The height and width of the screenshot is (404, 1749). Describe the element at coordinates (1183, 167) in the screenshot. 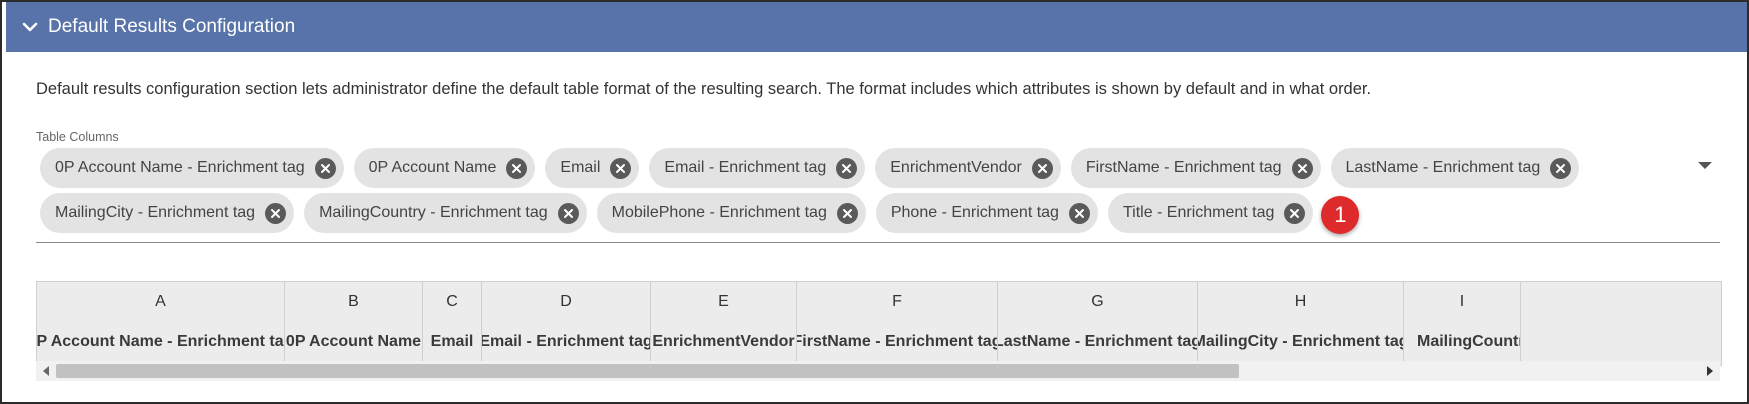

I see `column-chip-label: FirstName - Enrichment tag` at that location.